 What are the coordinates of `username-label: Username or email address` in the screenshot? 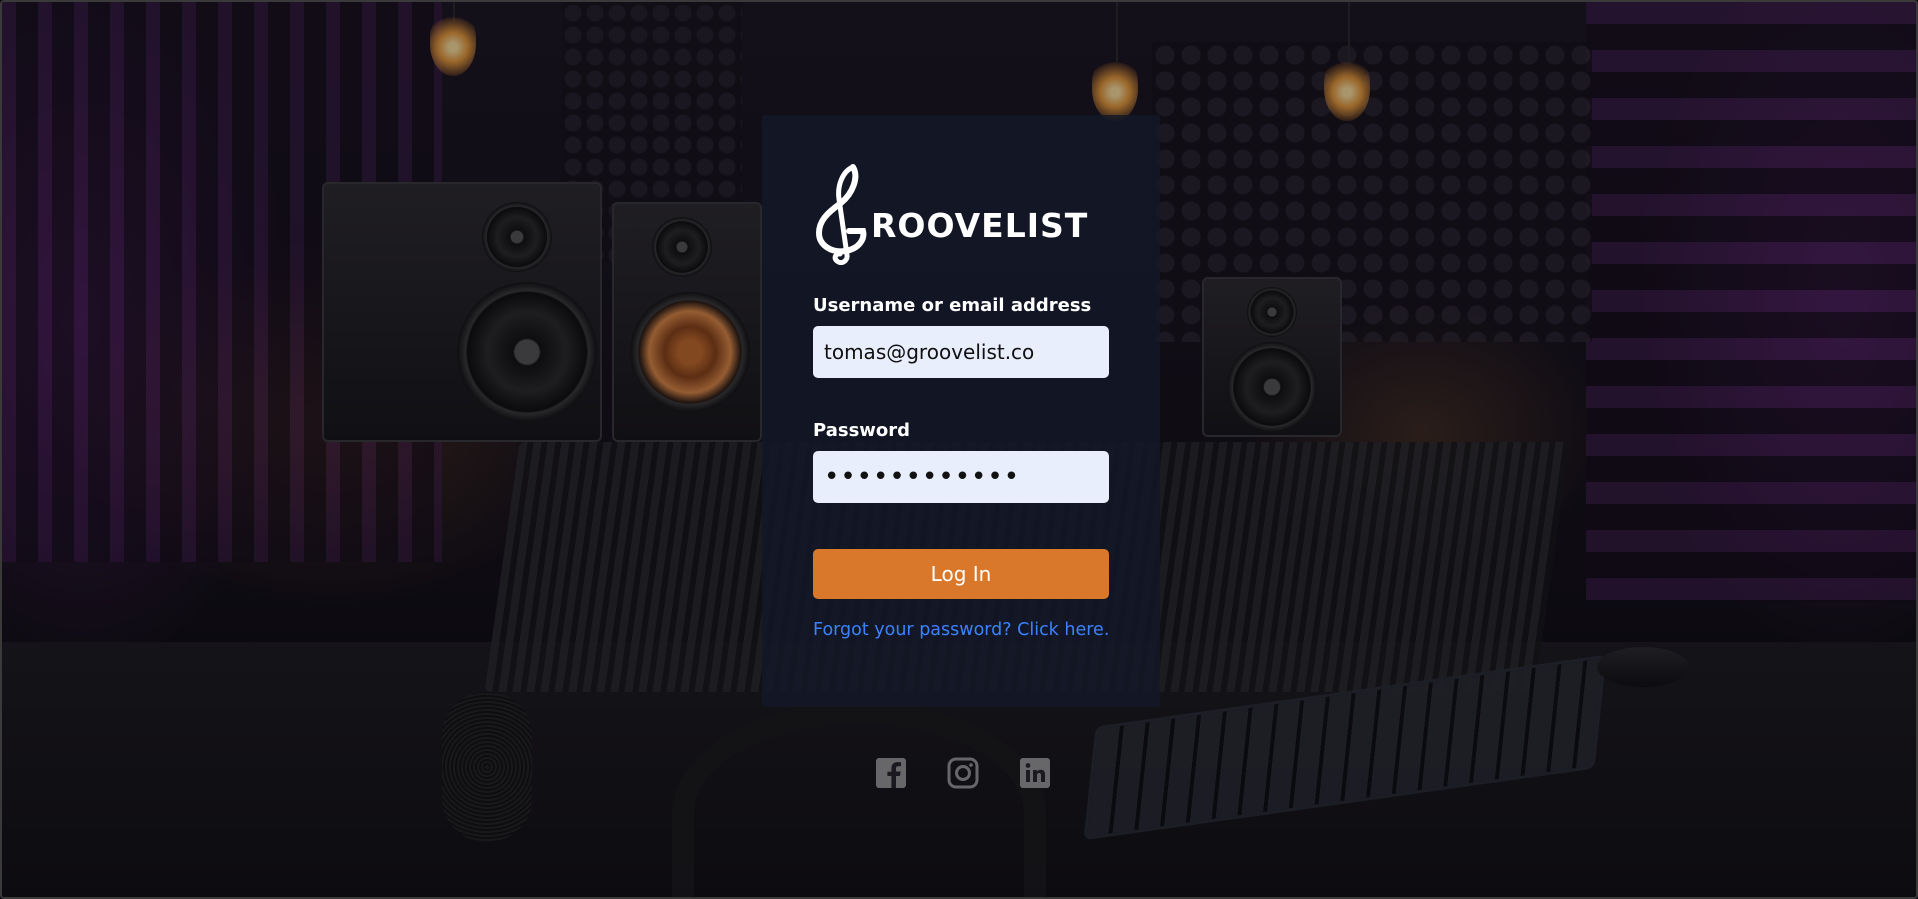 It's located at (952, 305).